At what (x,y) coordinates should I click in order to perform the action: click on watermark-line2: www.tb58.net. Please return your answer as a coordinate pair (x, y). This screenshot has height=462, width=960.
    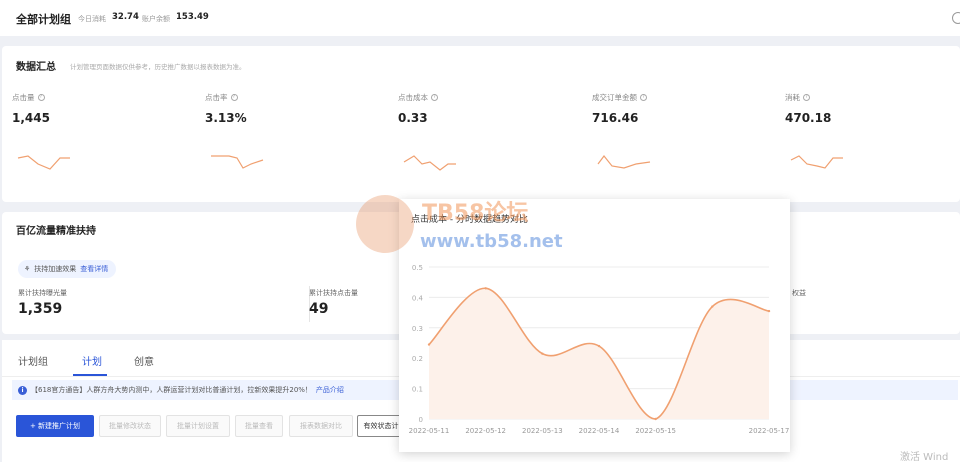
    Looking at the image, I should click on (491, 241).